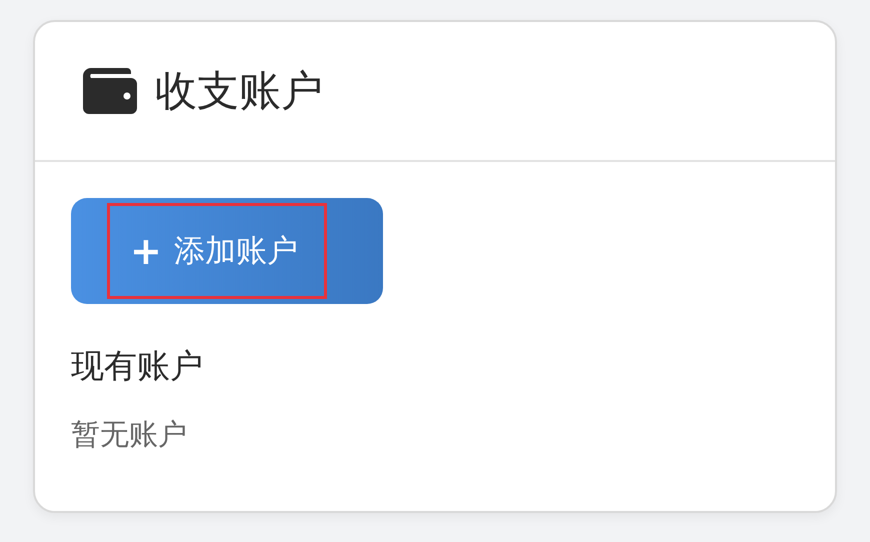  Describe the element at coordinates (239, 91) in the screenshot. I see `card-title: 收支账户` at that location.